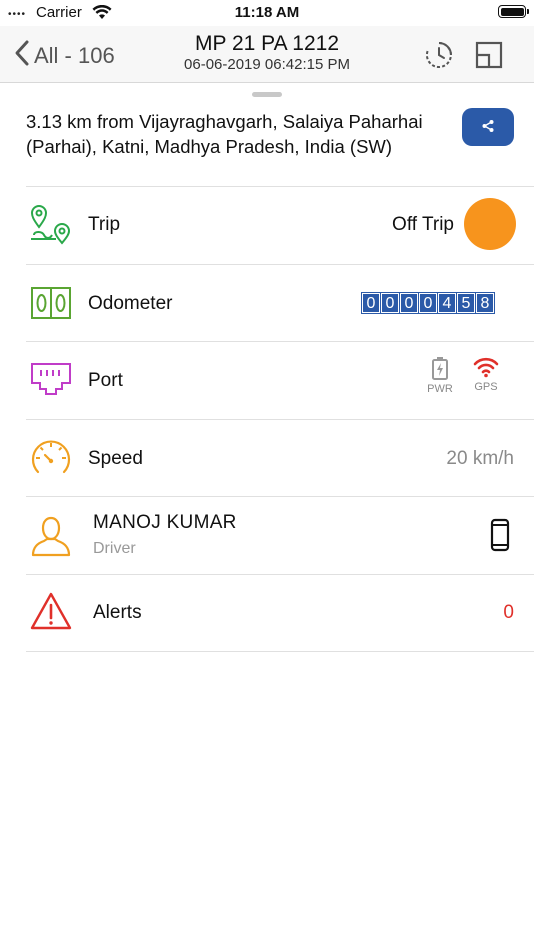  What do you see at coordinates (22, 55) in the screenshot?
I see `back-chevron-icon` at bounding box center [22, 55].